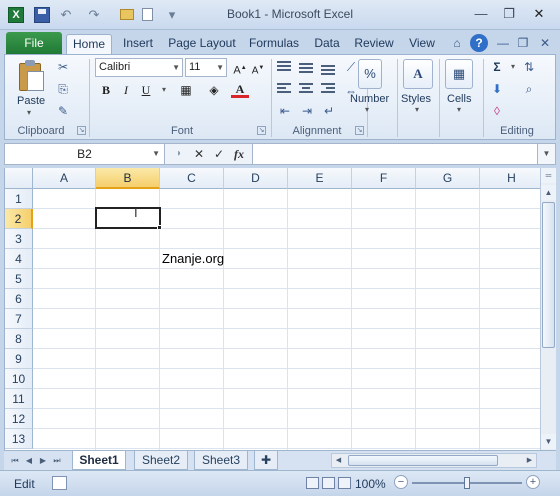 The width and height of the screenshot is (560, 496). What do you see at coordinates (503, 43) in the screenshot?
I see `workbook-minimize-icon: —` at bounding box center [503, 43].